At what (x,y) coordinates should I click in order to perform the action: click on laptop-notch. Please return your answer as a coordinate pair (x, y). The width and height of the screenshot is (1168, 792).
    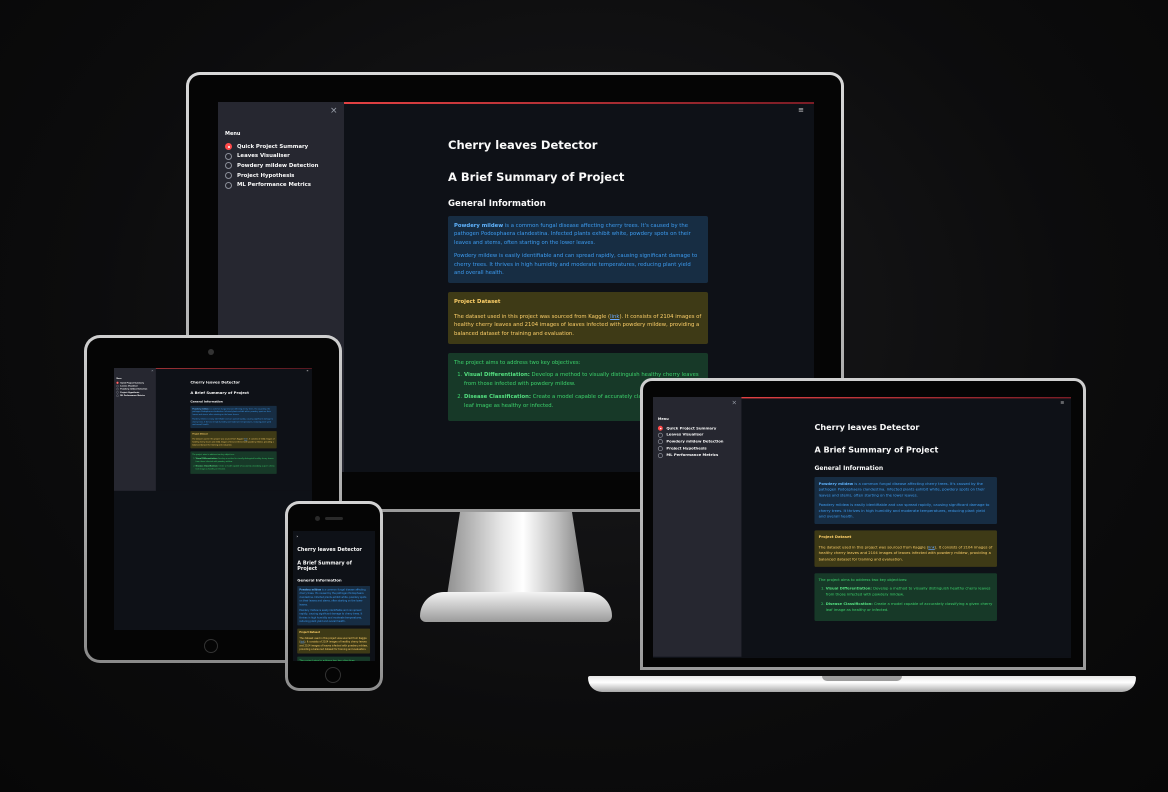
    Looking at the image, I should click on (862, 678).